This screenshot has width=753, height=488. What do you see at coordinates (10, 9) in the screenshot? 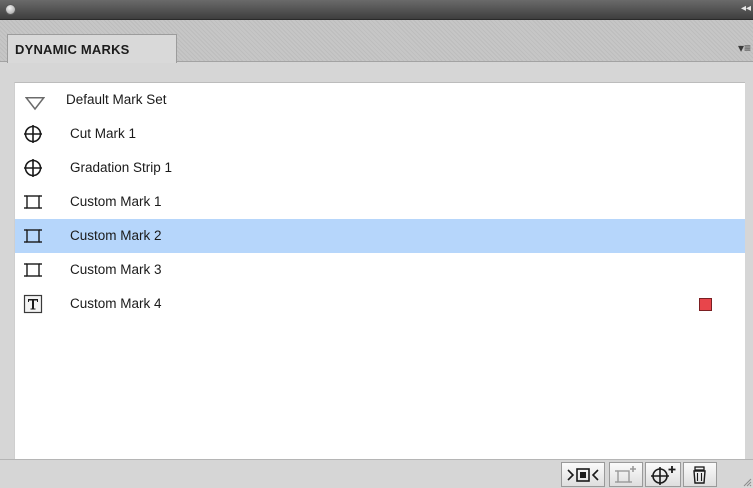
I see `close-button` at bounding box center [10, 9].